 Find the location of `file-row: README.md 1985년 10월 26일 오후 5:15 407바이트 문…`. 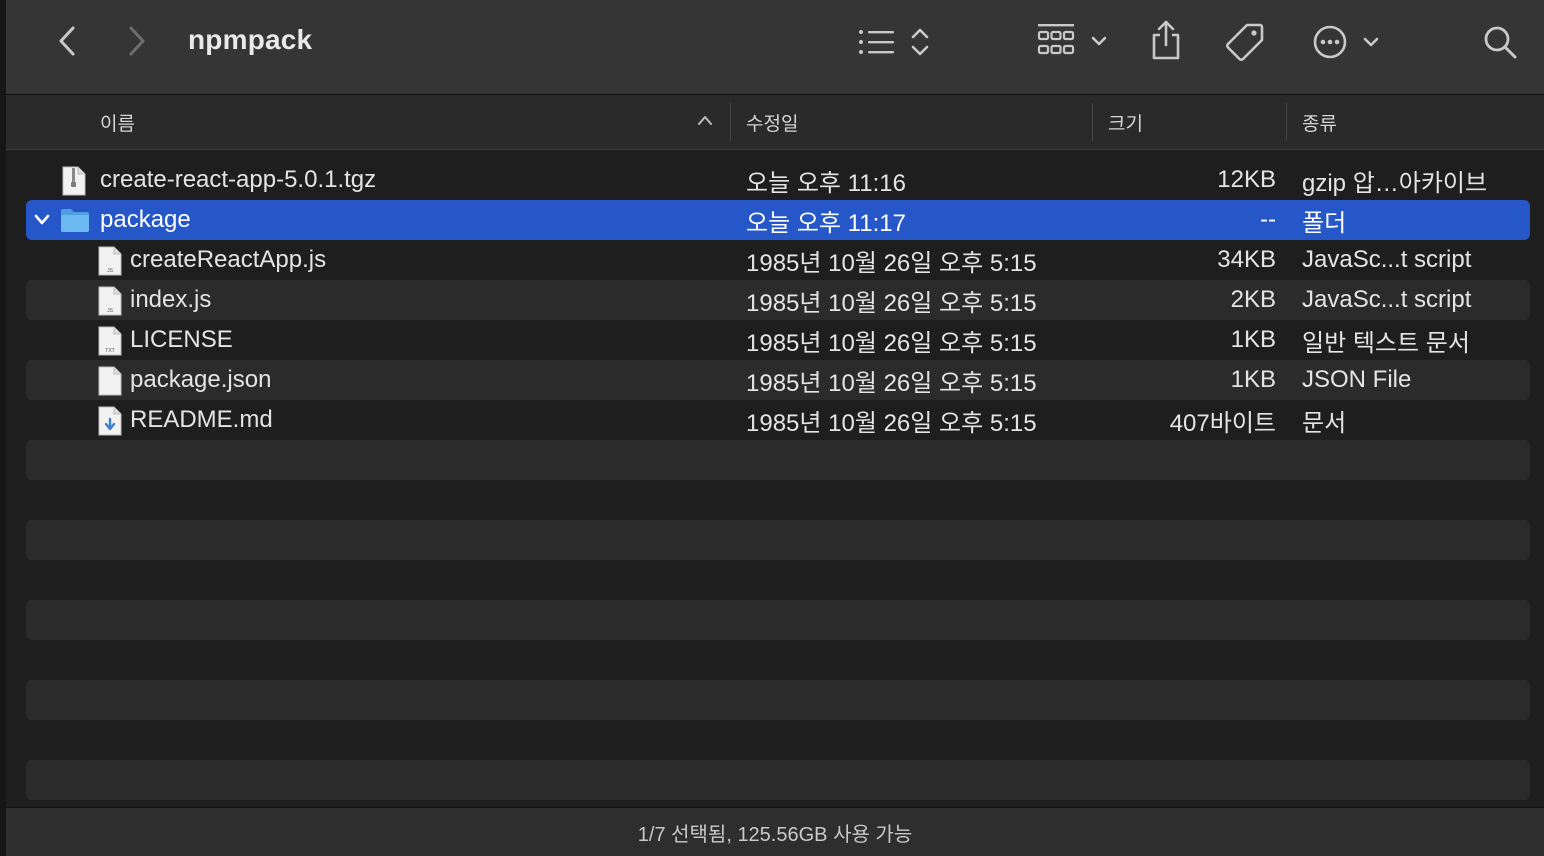

file-row: README.md 1985년 10월 26일 오후 5:15 407바이트 문… is located at coordinates (778, 420).